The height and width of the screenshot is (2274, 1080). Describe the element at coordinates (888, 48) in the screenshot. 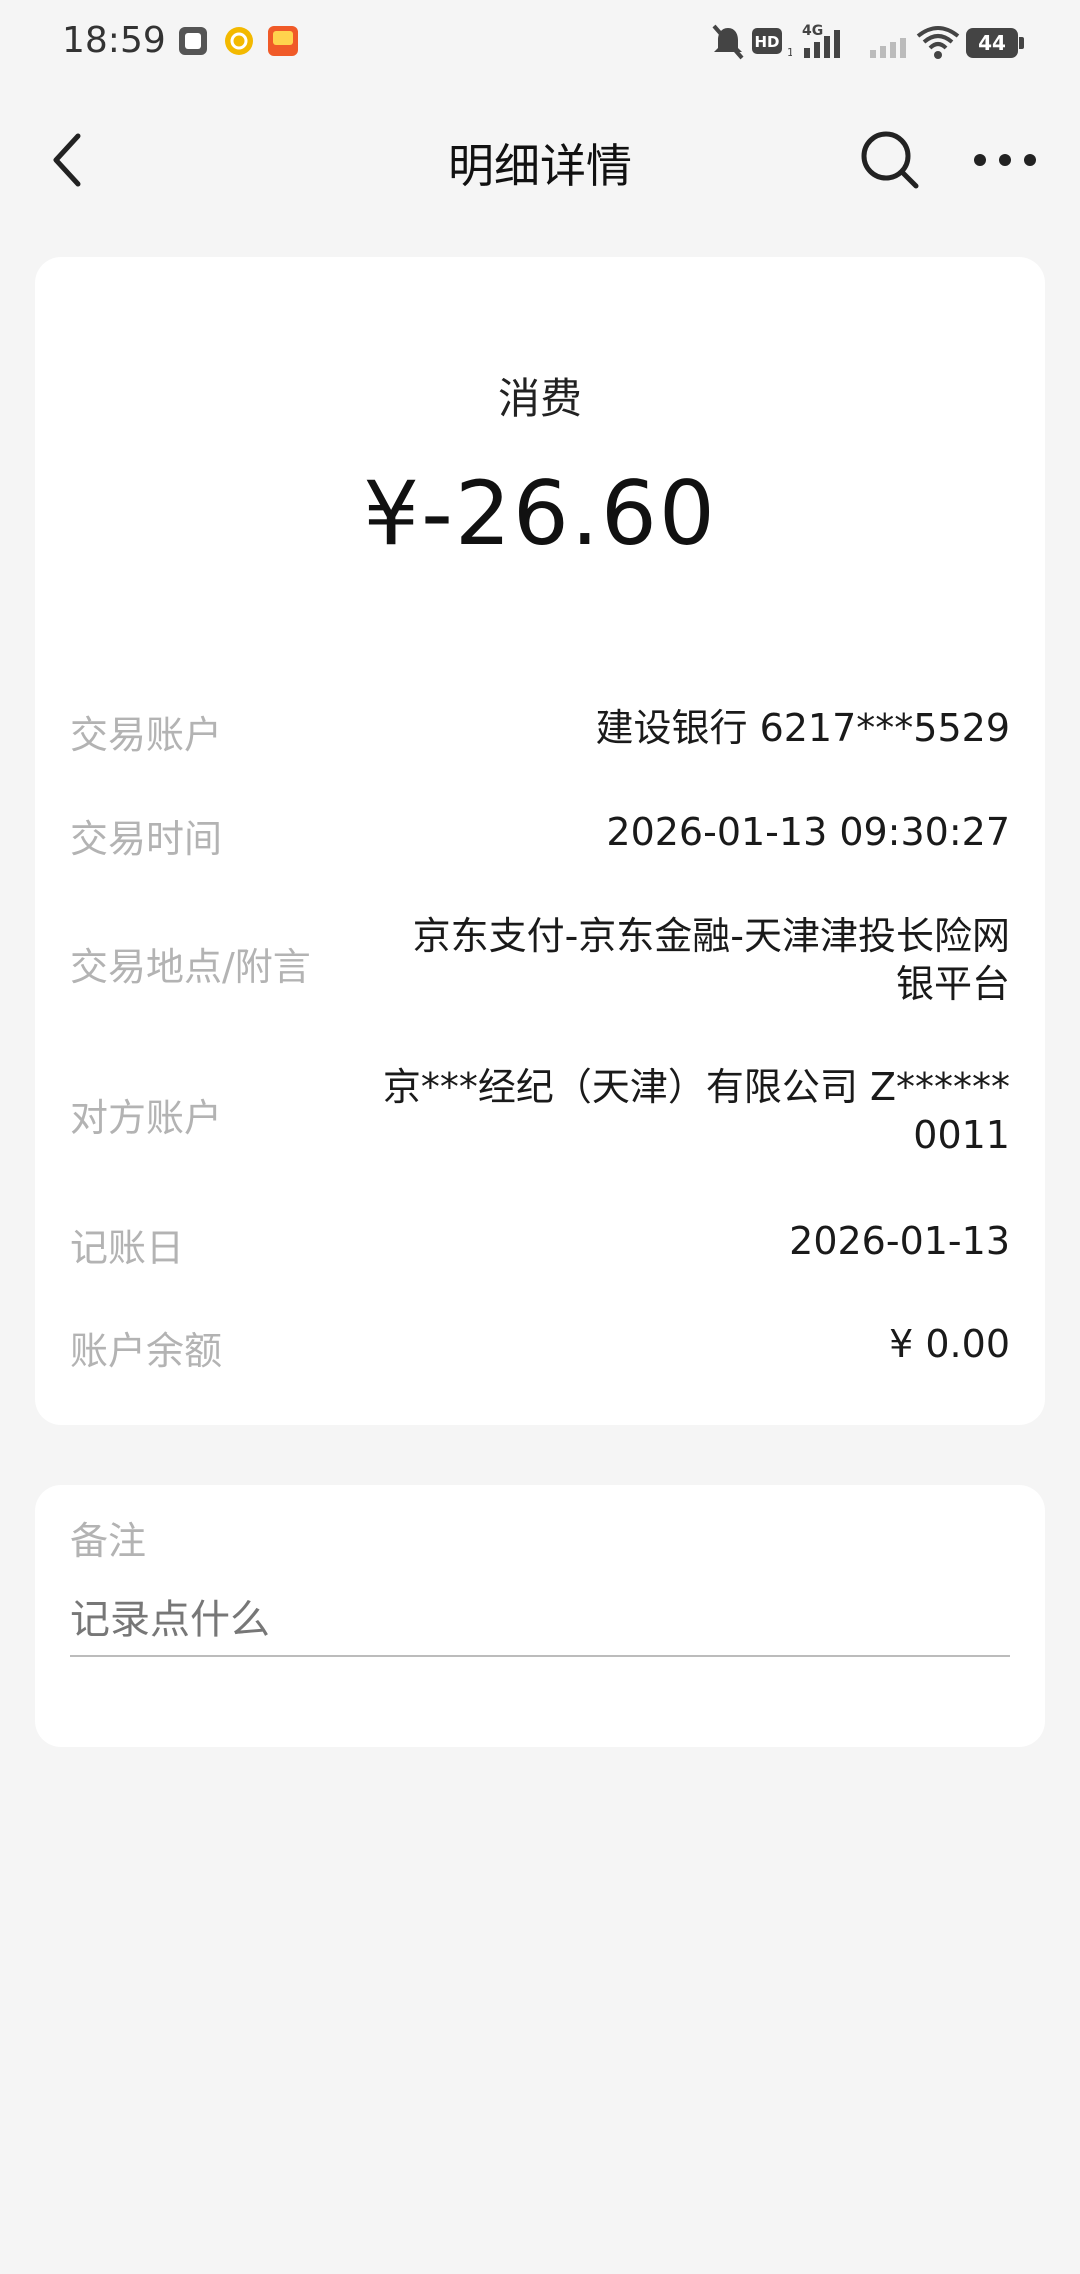

I see `signal-weak-icon` at that location.